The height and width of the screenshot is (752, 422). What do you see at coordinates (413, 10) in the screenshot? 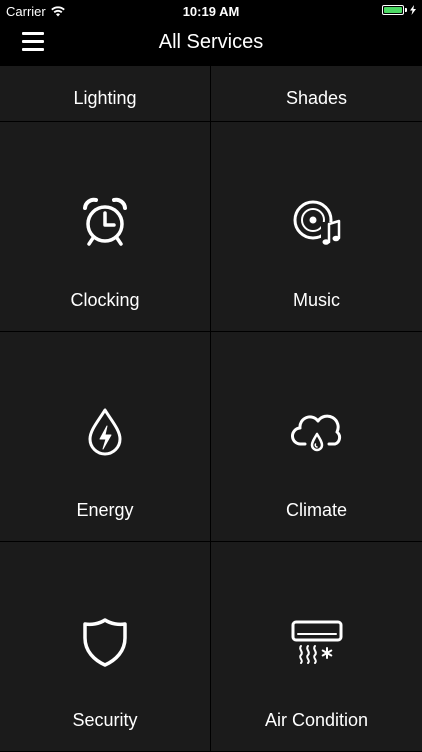
I see `charging-bolt-icon` at bounding box center [413, 10].